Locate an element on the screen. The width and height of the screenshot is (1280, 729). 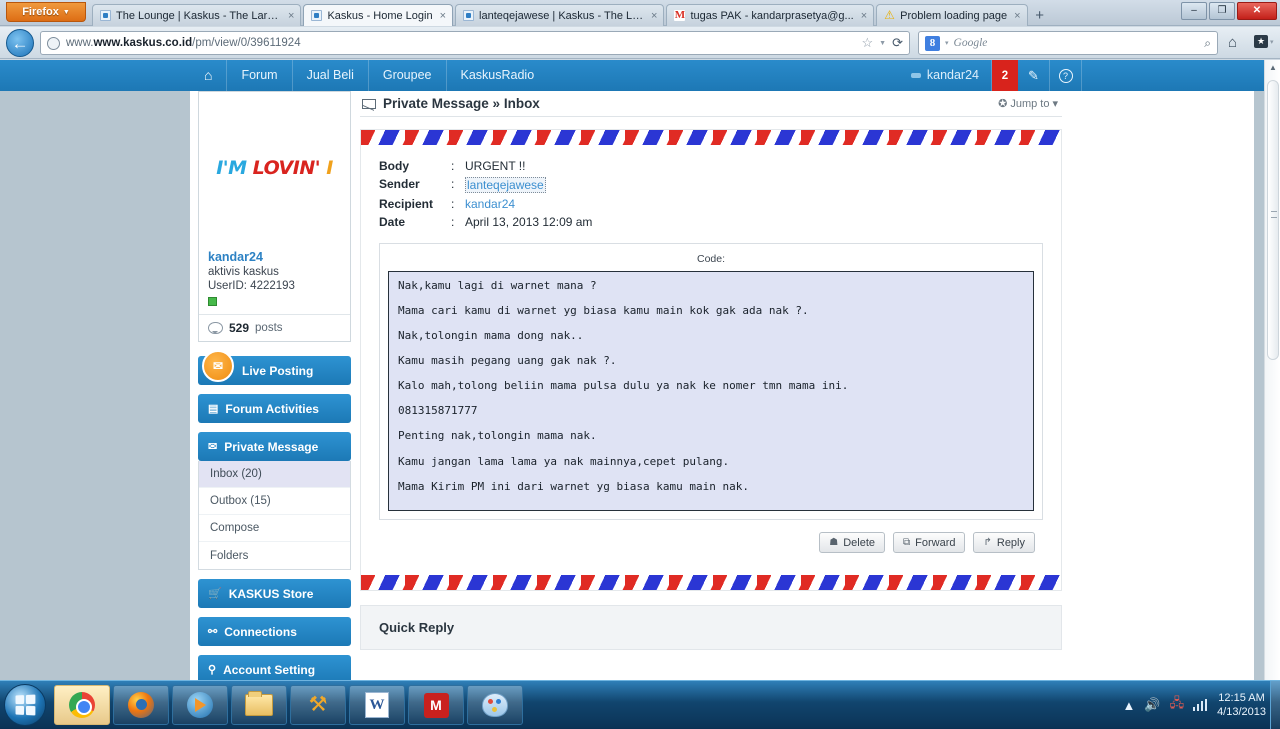
field-row-sender: Sender : lanteqejawese is located at coordinates (711, 185).